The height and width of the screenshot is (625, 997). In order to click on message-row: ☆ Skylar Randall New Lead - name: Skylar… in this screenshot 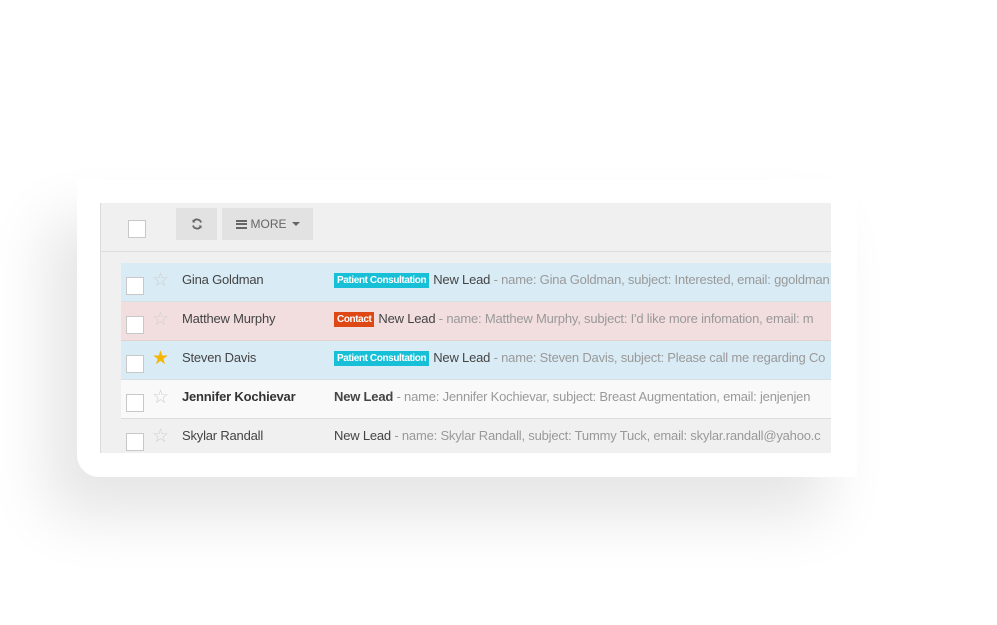, I will do `click(476, 436)`.